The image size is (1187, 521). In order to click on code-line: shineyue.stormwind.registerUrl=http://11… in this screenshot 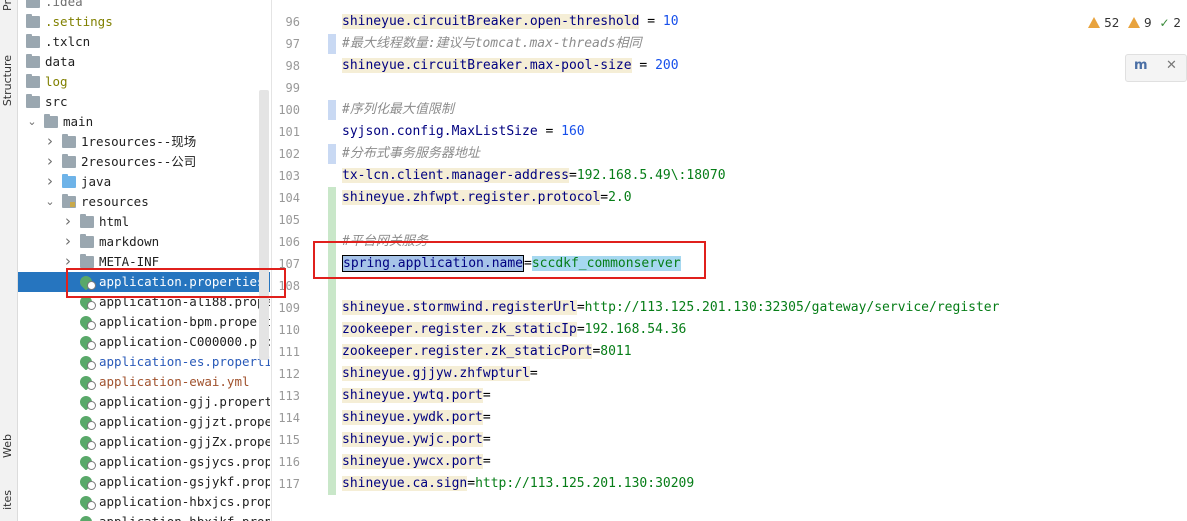, I will do `click(670, 308)`.